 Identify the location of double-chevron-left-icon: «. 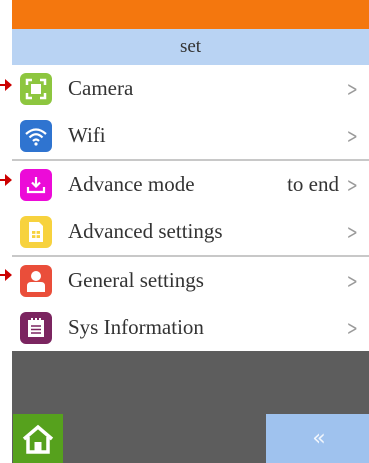
(319, 438).